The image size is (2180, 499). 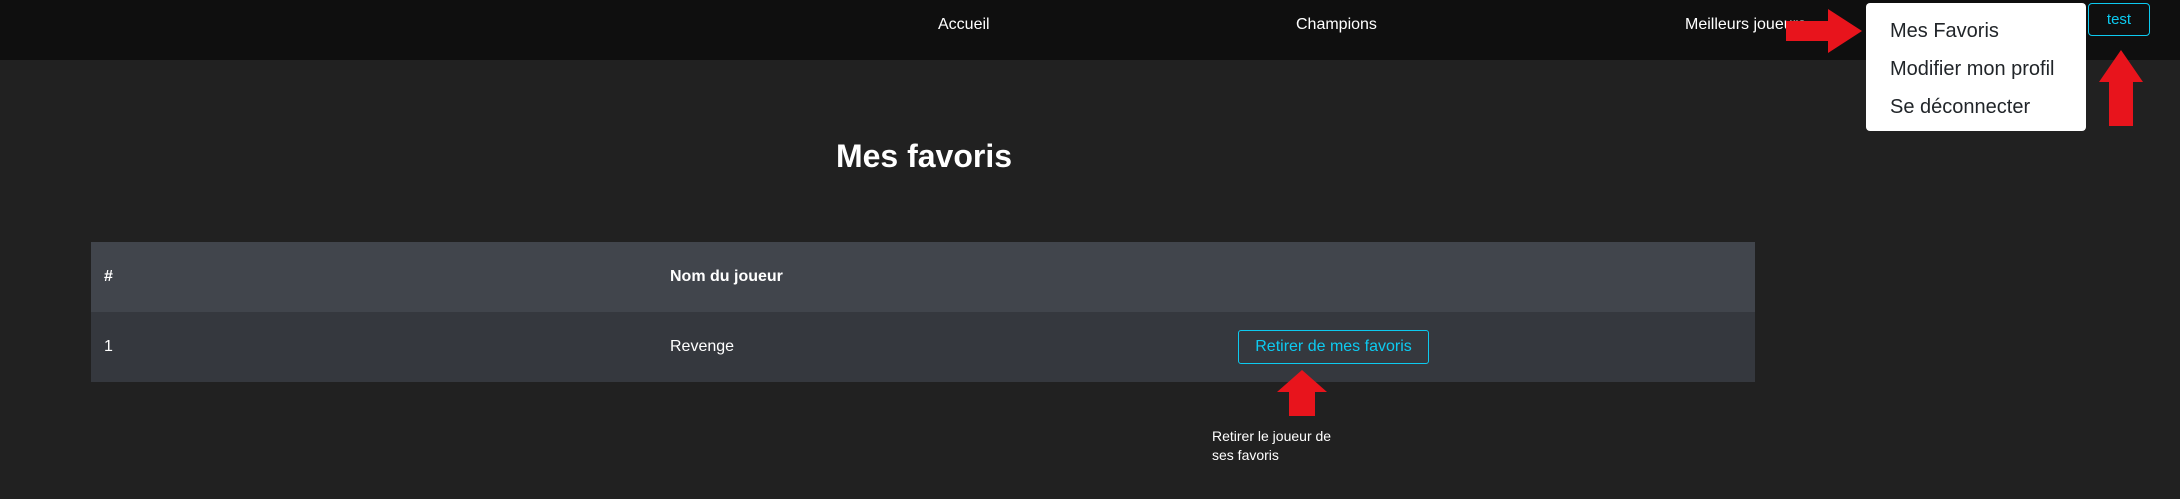 What do you see at coordinates (1490, 277) in the screenshot?
I see `column-header-action` at bounding box center [1490, 277].